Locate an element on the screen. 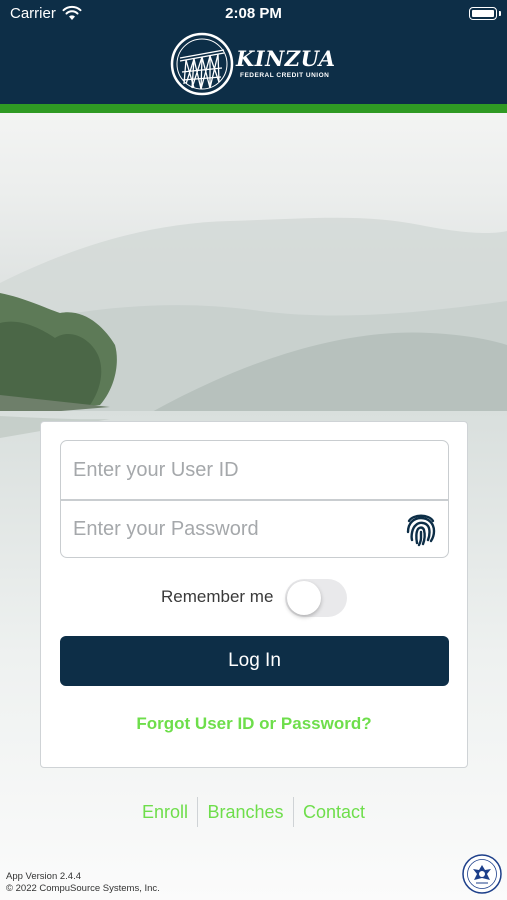 This screenshot has width=507, height=900. brand-subtitle: FEDERAL CREDIT UNION is located at coordinates (285, 75).